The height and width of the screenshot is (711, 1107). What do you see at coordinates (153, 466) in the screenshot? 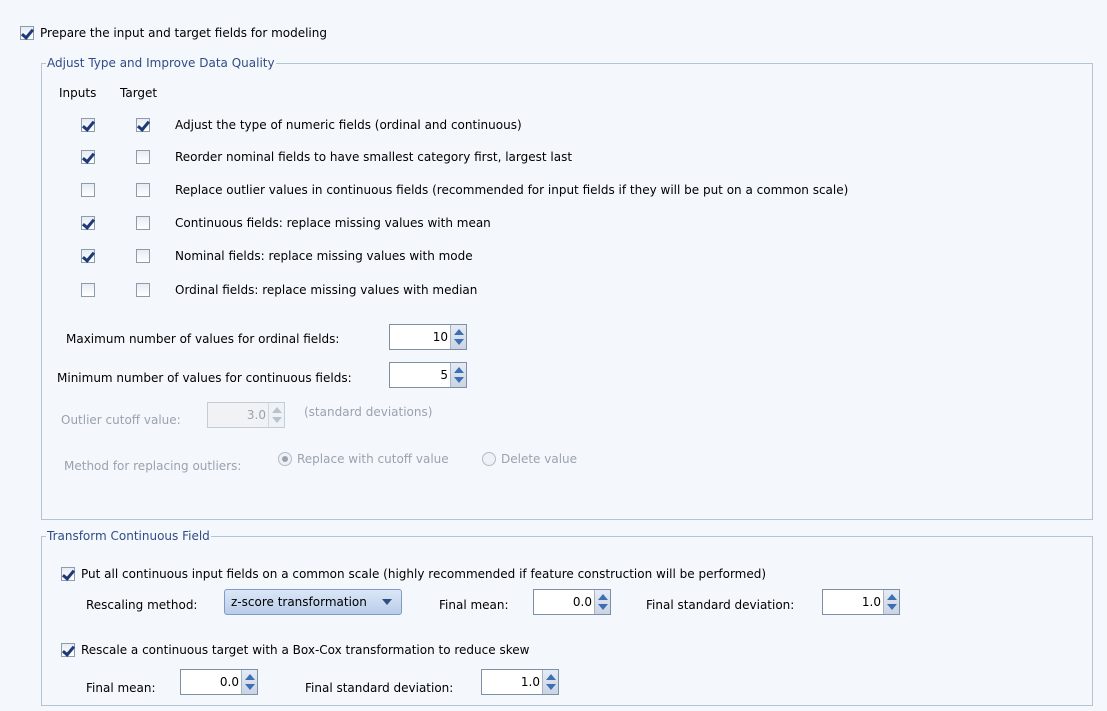
I see `outlier-method-label: Method for replacing outliers:` at bounding box center [153, 466].